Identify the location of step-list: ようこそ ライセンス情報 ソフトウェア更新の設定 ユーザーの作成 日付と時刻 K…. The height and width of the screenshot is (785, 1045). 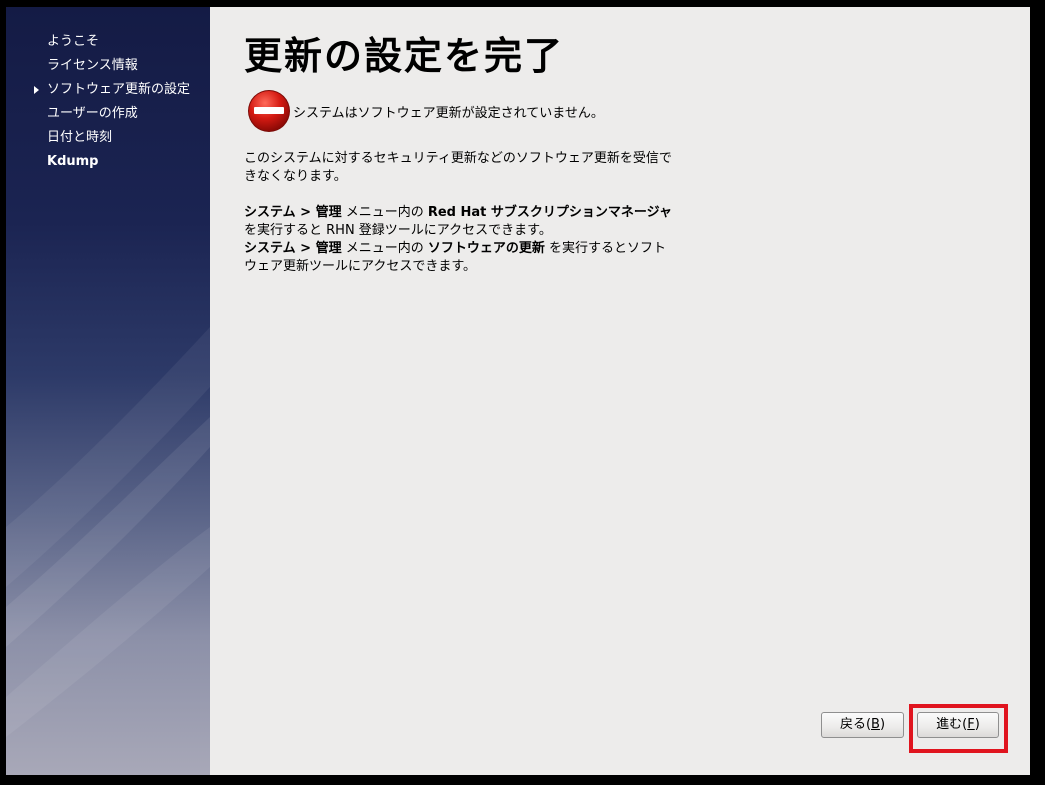
(108, 105).